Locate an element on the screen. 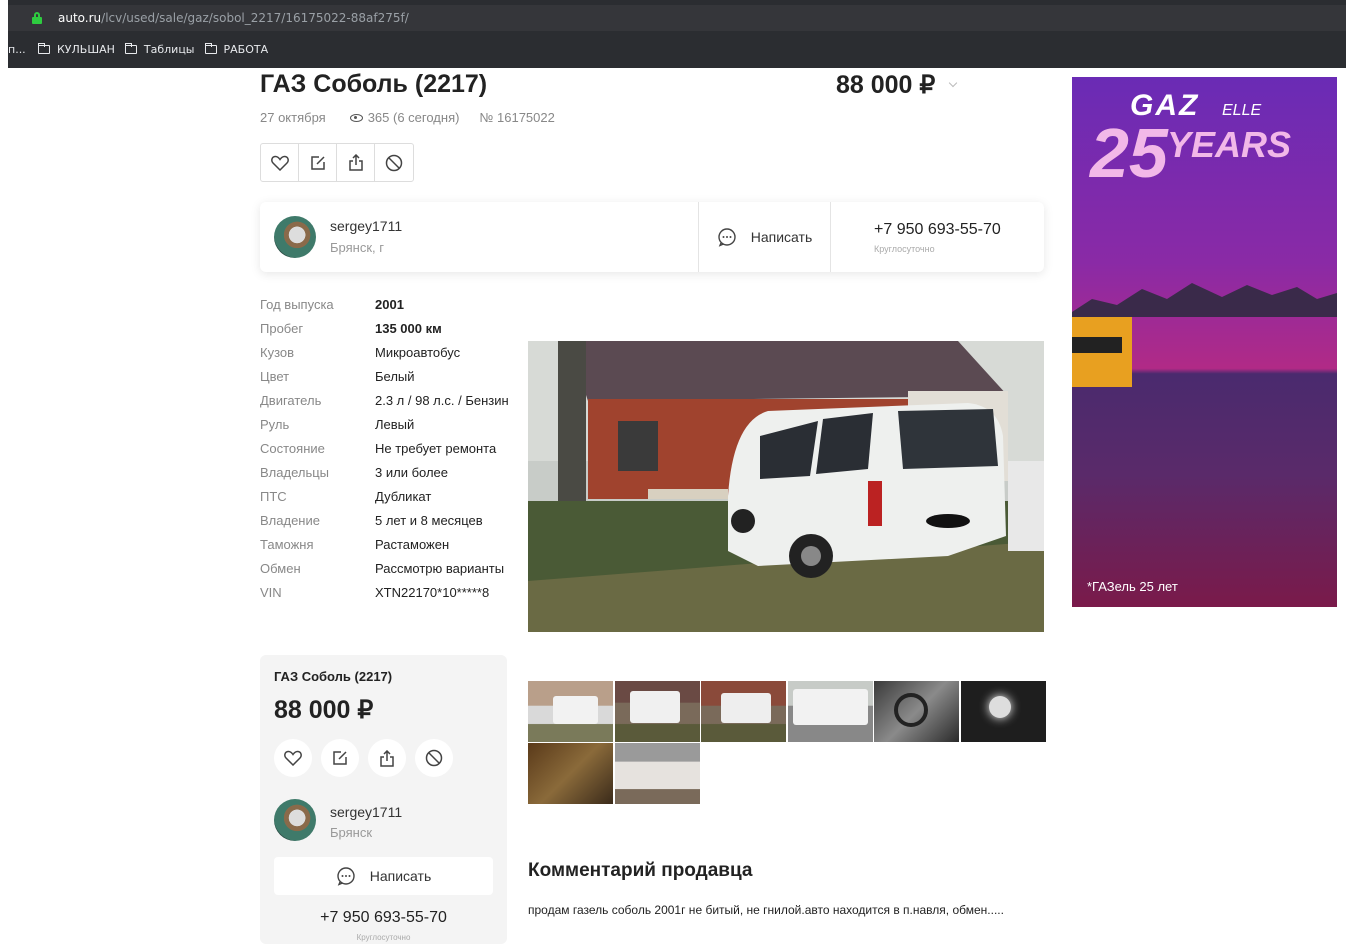  spec-row: Цвет Белый is located at coordinates (390, 376).